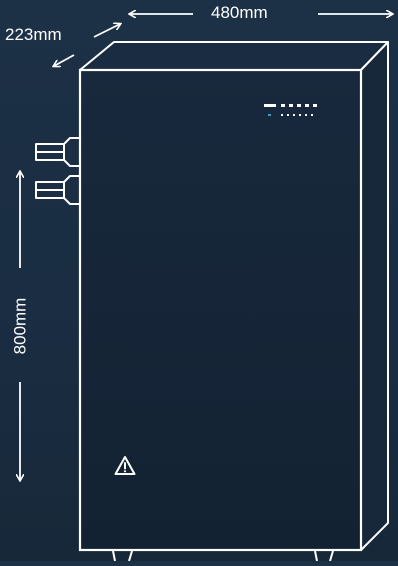 This screenshot has height=566, width=398. Describe the element at coordinates (33, 34) in the screenshot. I see `depth-dimension-label: 223mm` at that location.